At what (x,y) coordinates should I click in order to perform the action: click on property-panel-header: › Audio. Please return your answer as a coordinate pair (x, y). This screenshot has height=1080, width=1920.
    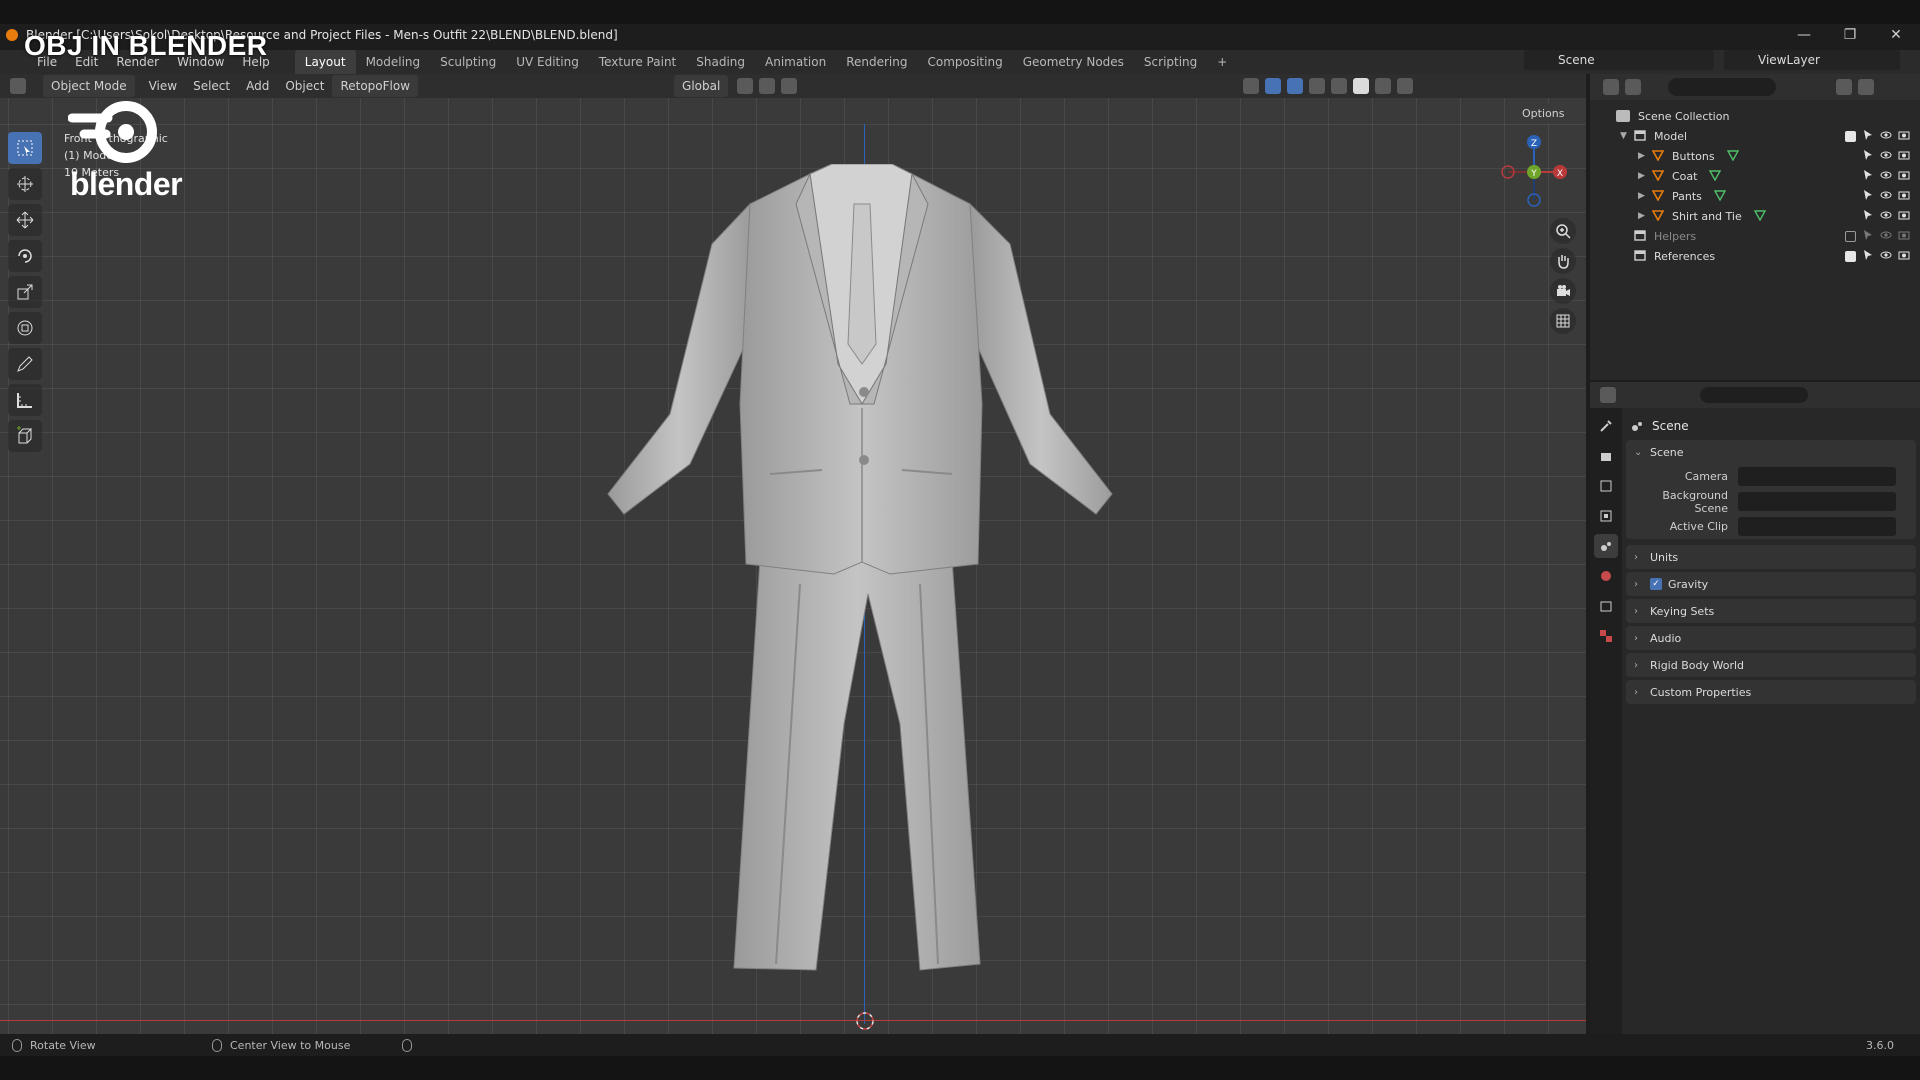
    Looking at the image, I should click on (1771, 638).